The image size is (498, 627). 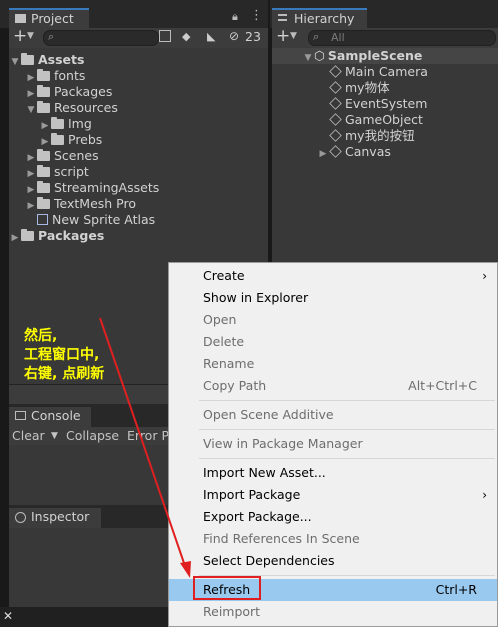 I want to click on annotation-arrow, so click(x=145, y=447).